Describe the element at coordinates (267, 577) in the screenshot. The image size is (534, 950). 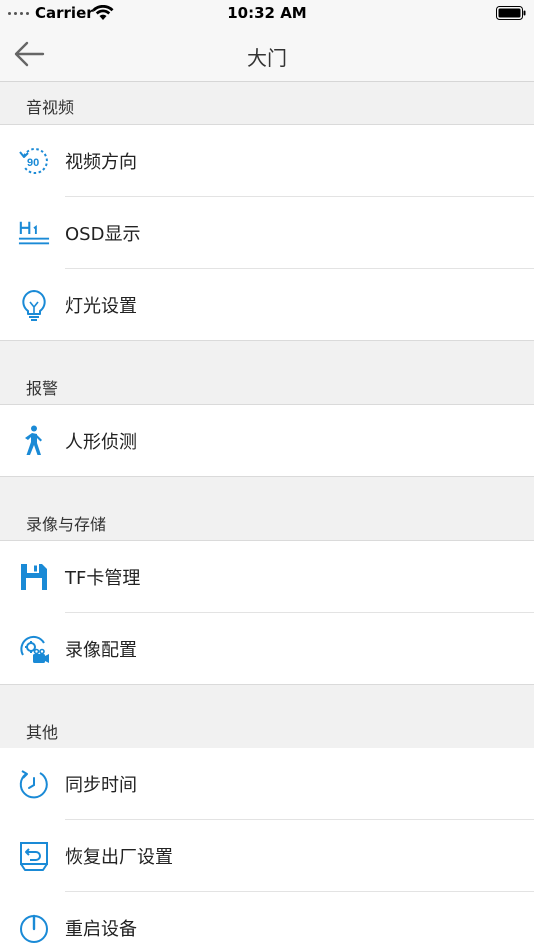
I see `settings-row-tf-card: TF卡管理` at that location.